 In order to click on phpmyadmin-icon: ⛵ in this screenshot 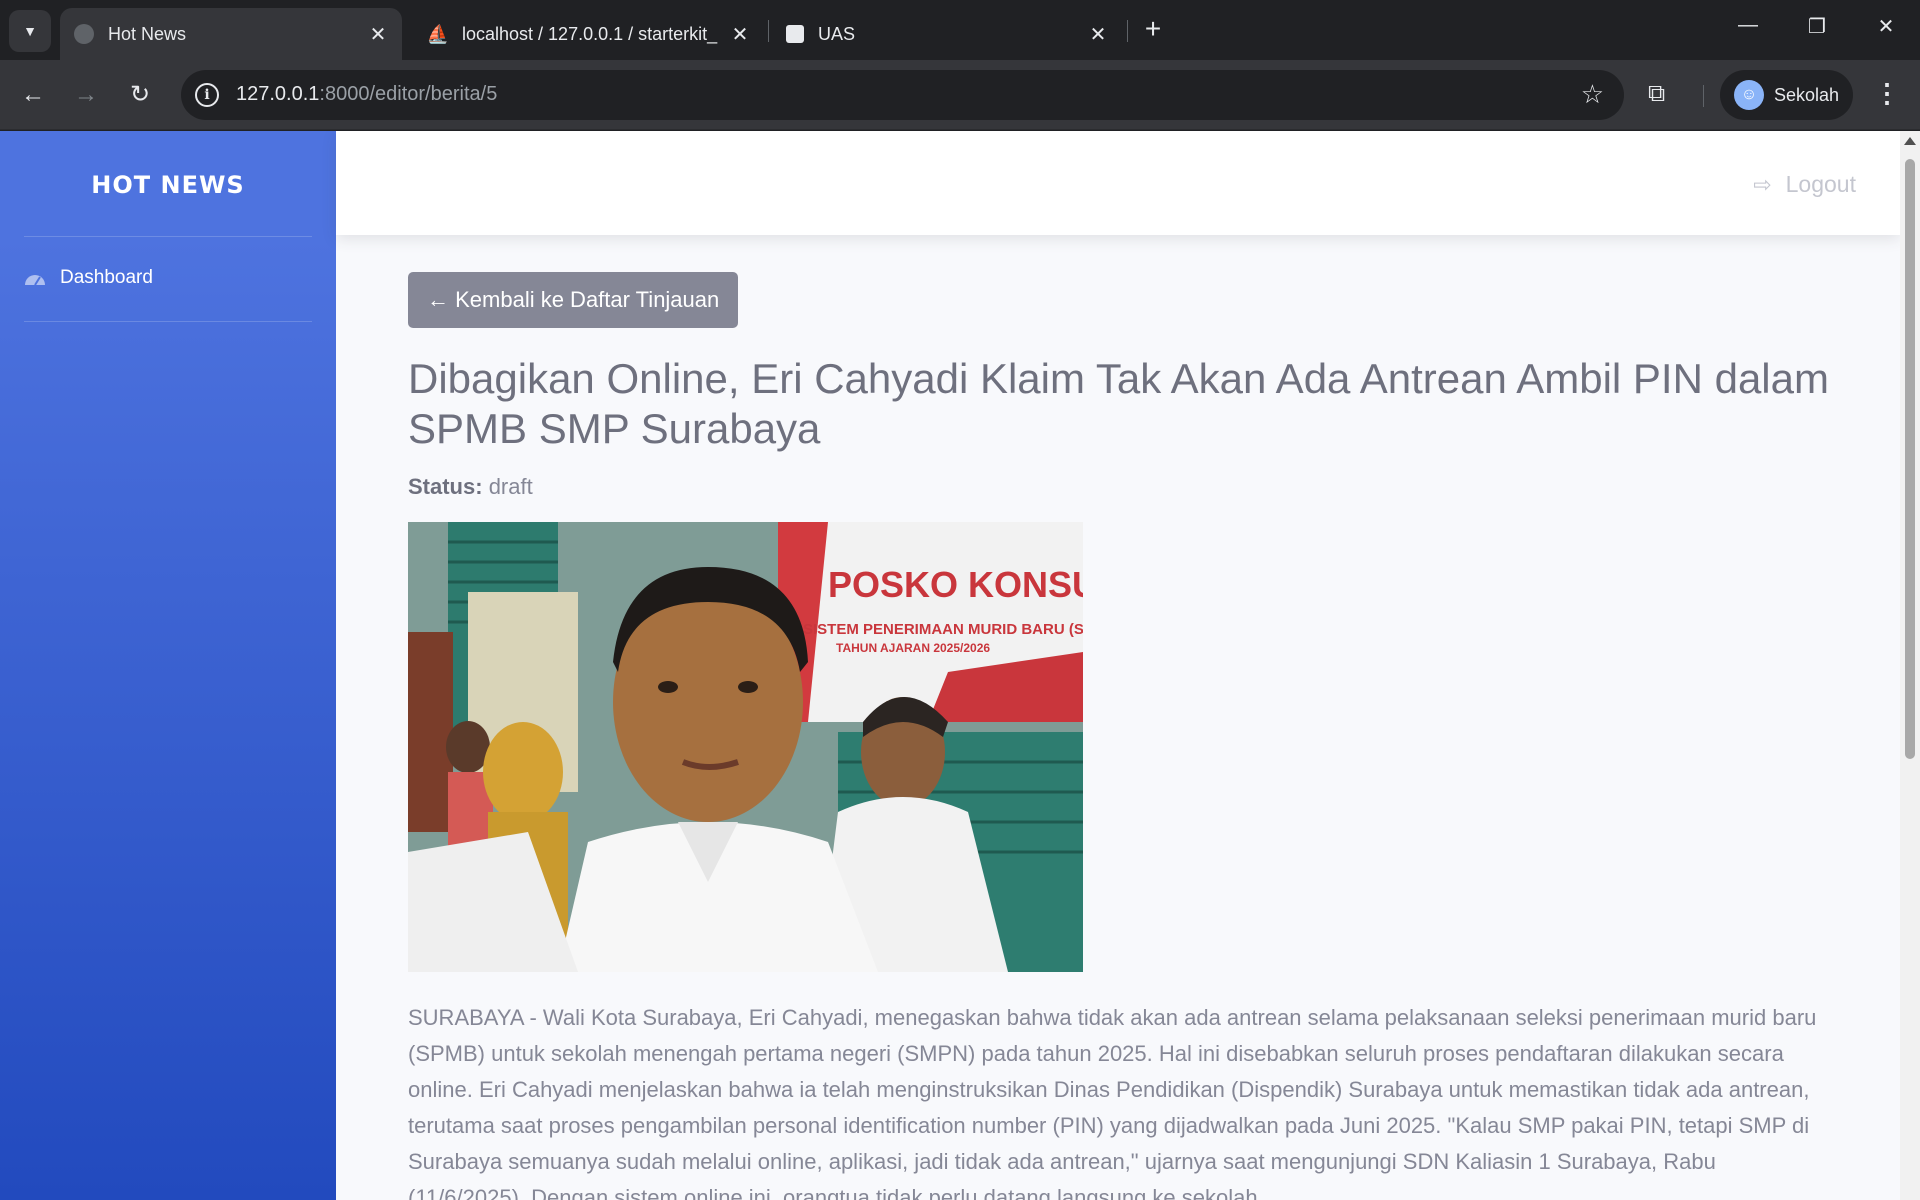, I will do `click(438, 33)`.